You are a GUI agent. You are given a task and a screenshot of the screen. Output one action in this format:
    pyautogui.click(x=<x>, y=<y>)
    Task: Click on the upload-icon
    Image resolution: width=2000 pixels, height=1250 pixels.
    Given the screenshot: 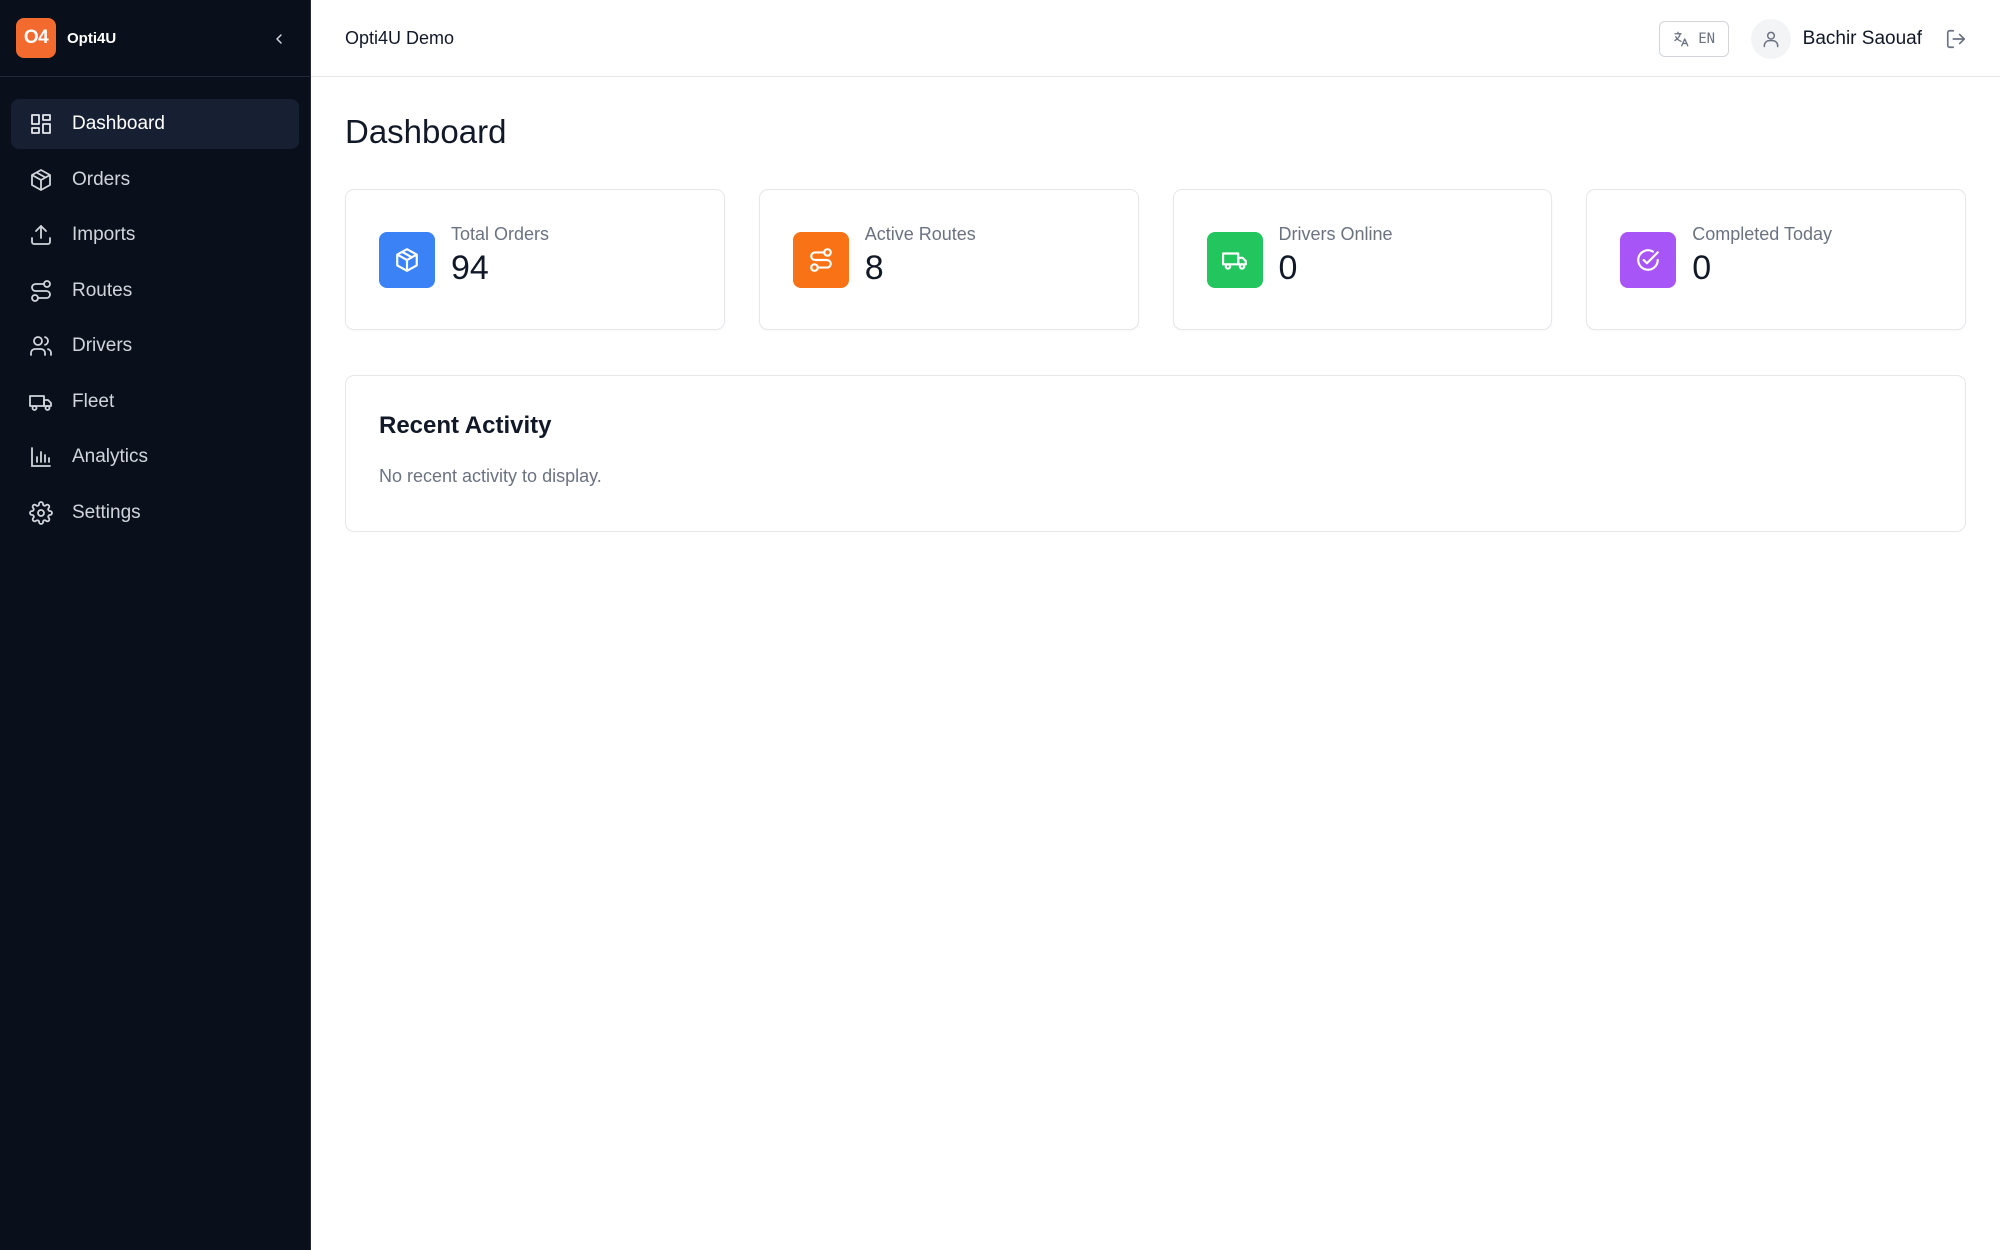 What is the action you would take?
    pyautogui.click(x=41, y=235)
    